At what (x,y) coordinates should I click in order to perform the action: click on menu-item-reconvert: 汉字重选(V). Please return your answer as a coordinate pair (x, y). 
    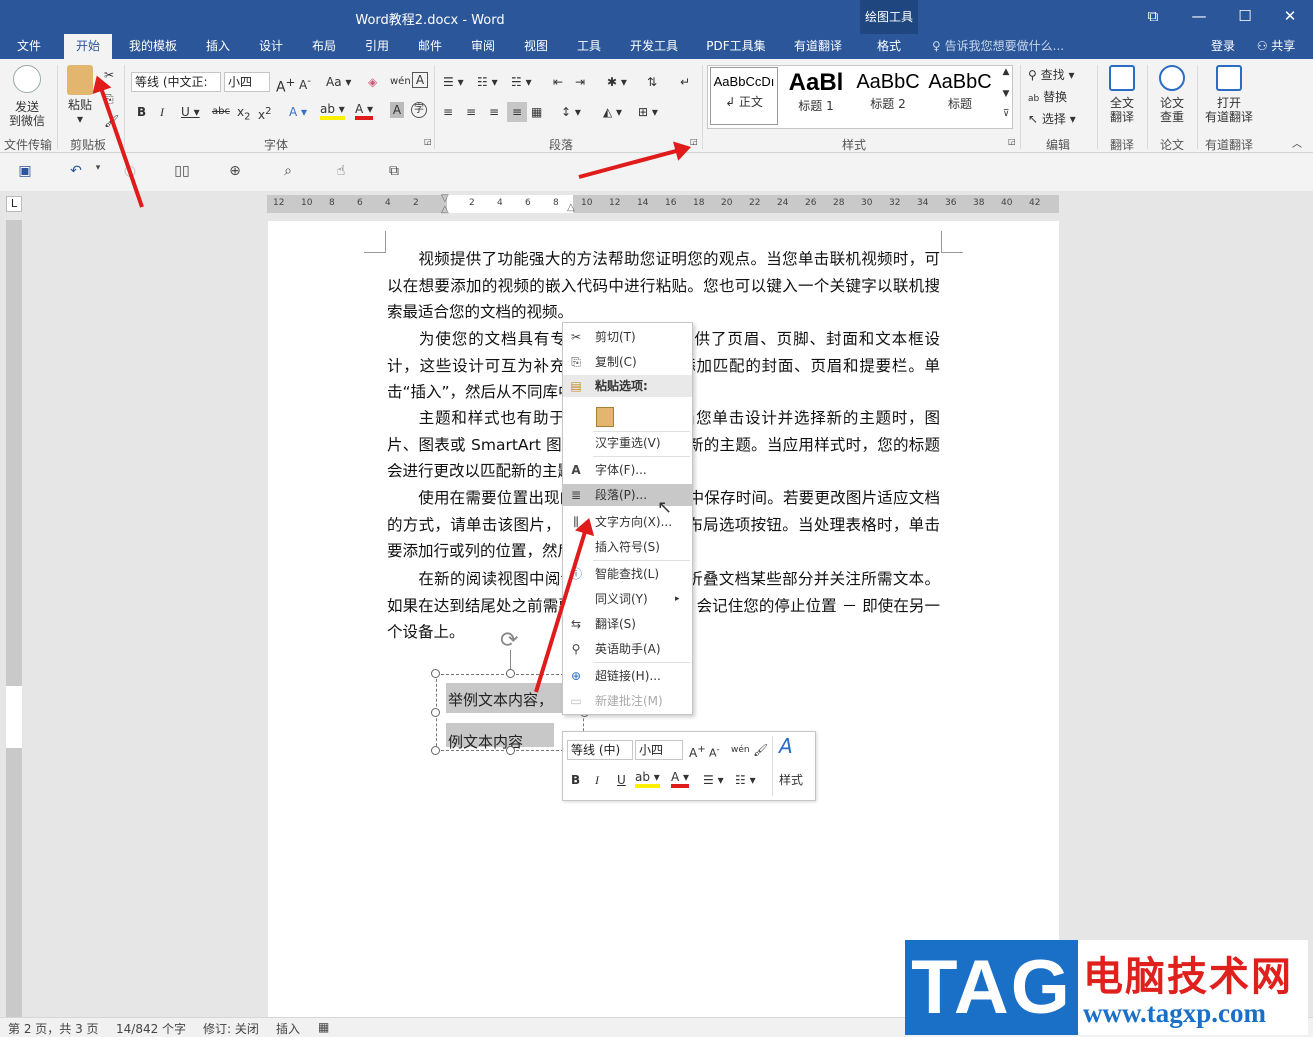
    Looking at the image, I should click on (627, 443).